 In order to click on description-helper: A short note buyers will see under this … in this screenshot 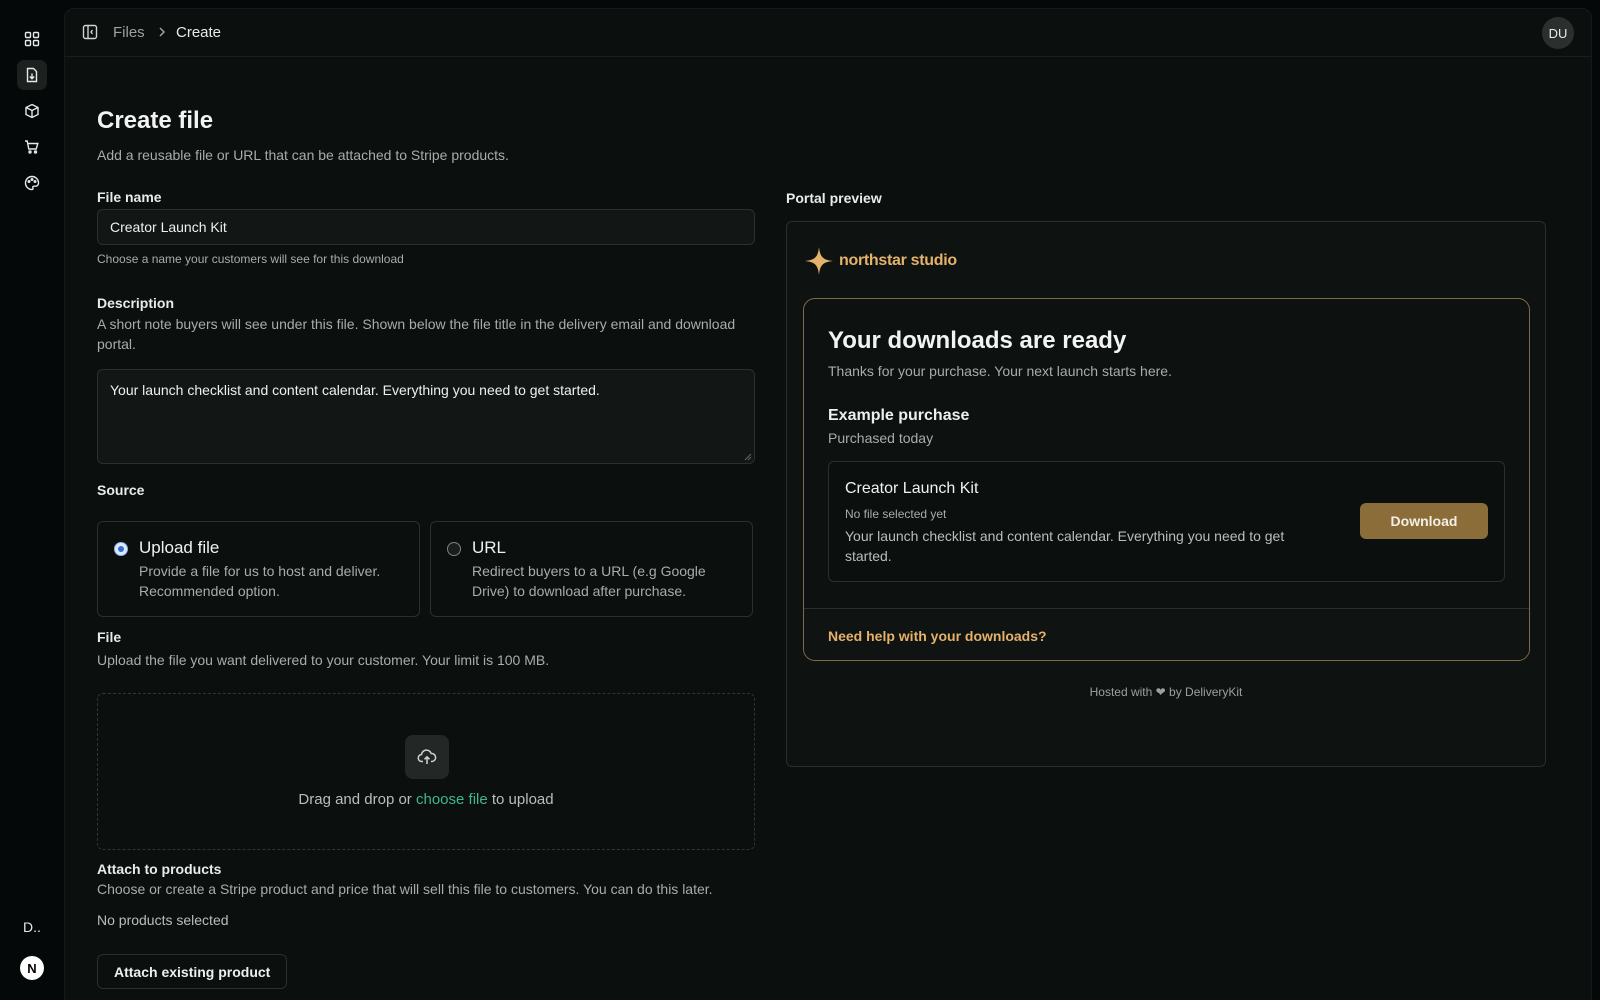, I will do `click(416, 334)`.